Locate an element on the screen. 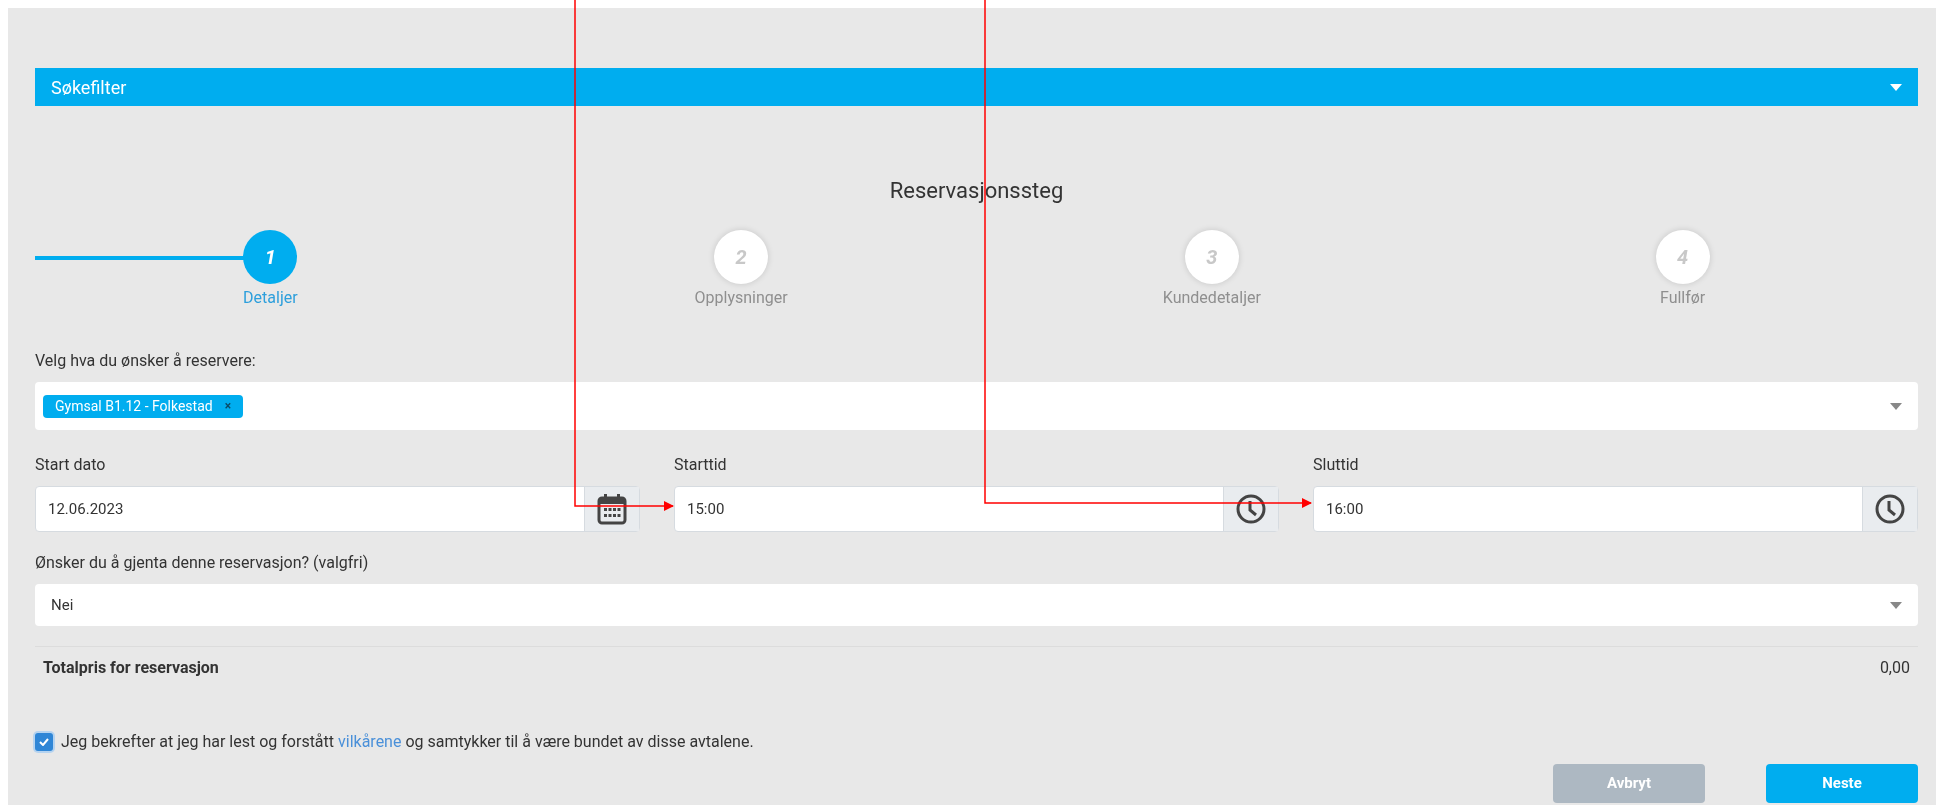  resource-tag: Gymsal B1.12 - Folkestad × is located at coordinates (143, 406).